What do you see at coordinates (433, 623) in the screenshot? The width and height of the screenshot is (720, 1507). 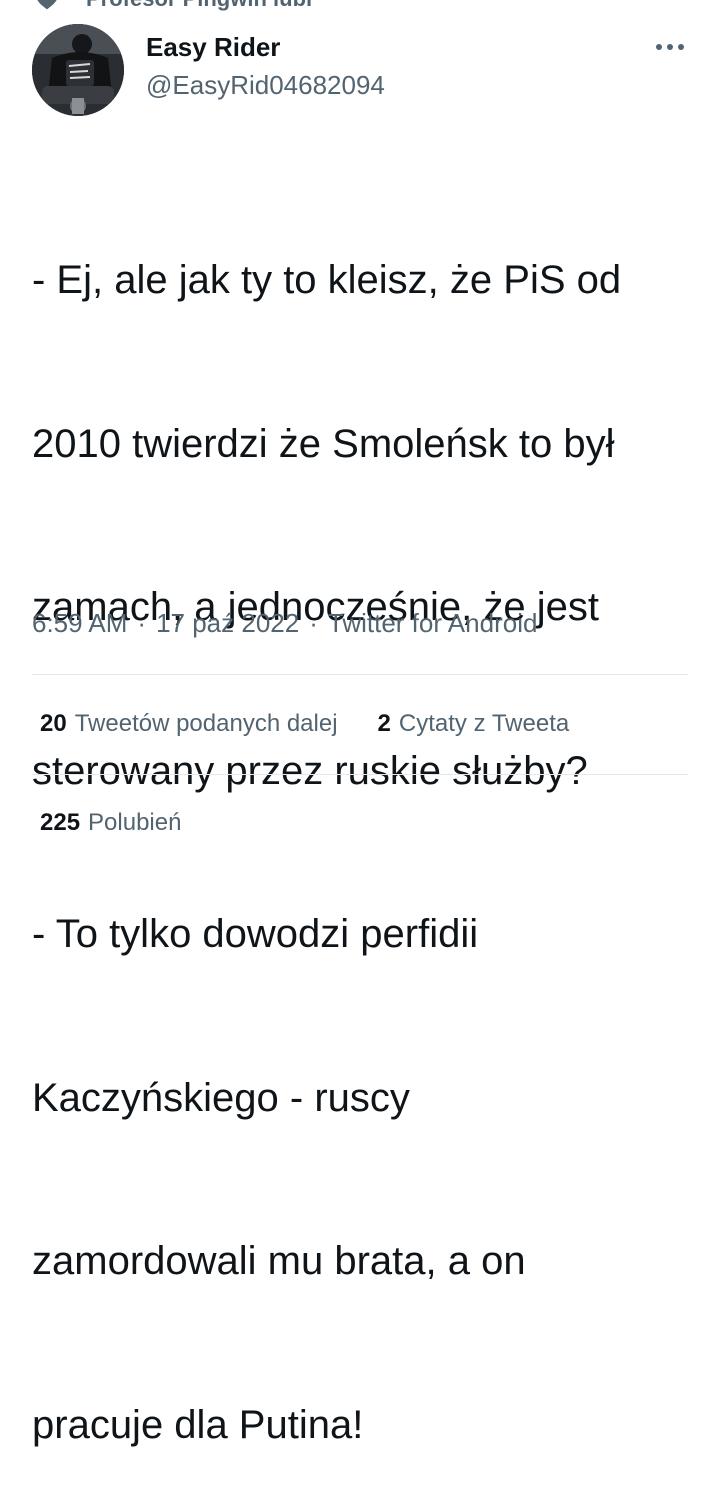 I see `tweet-source: Twitter for Android` at bounding box center [433, 623].